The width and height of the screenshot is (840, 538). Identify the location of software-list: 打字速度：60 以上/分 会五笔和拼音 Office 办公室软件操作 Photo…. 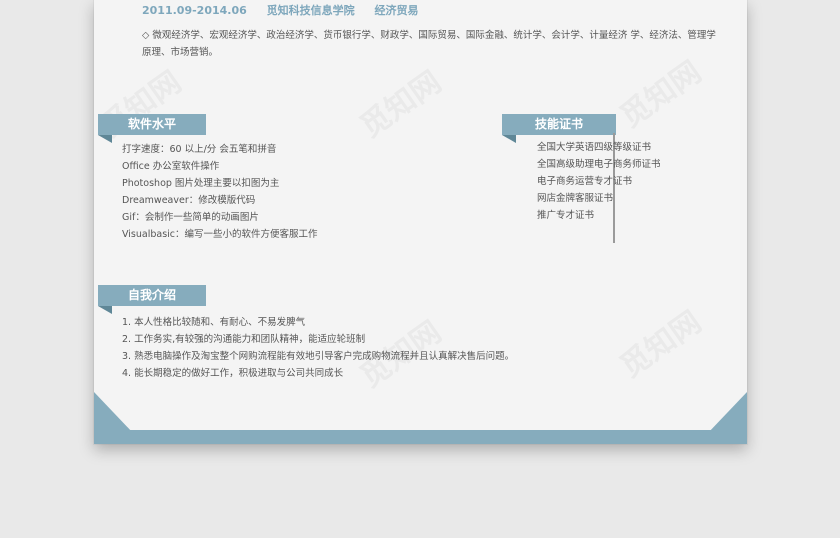
(220, 192).